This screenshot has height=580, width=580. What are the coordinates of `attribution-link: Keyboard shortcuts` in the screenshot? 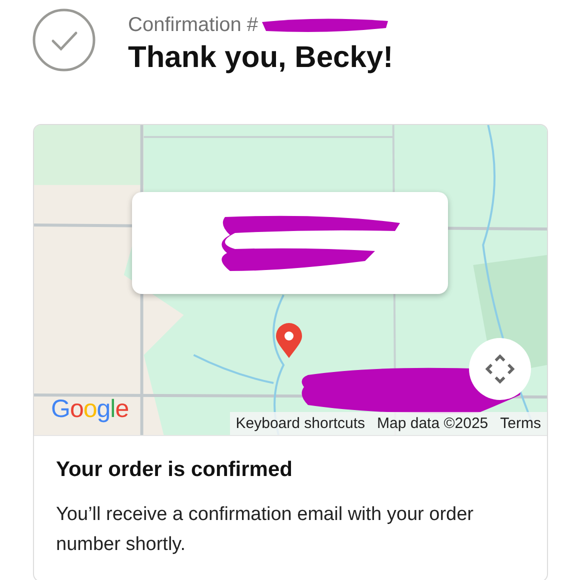 It's located at (301, 423).